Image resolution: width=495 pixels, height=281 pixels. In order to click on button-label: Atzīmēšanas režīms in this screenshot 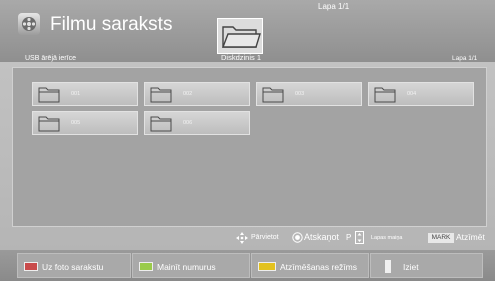, I will do `click(318, 267)`.